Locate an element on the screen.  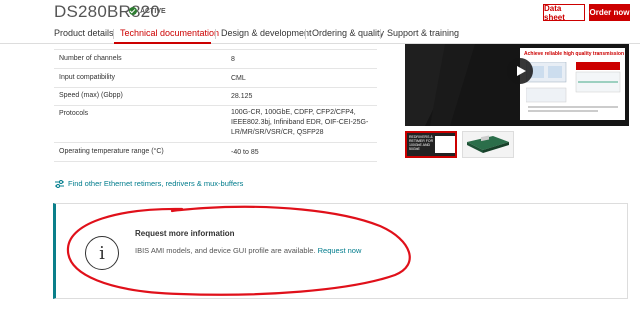
spec-key: Number of channels is located at coordinates (90, 58).